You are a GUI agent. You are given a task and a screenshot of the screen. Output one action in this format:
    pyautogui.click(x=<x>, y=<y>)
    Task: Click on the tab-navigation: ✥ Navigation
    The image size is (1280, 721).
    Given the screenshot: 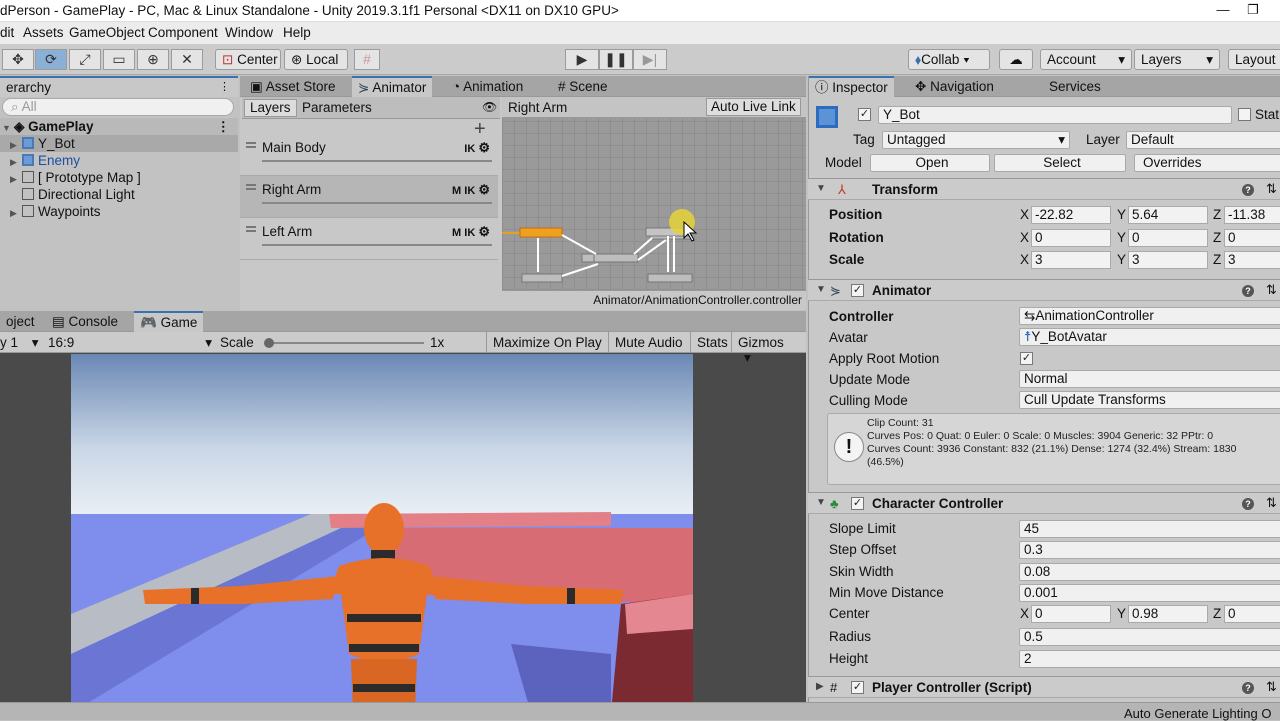 What is the action you would take?
    pyautogui.click(x=954, y=86)
    